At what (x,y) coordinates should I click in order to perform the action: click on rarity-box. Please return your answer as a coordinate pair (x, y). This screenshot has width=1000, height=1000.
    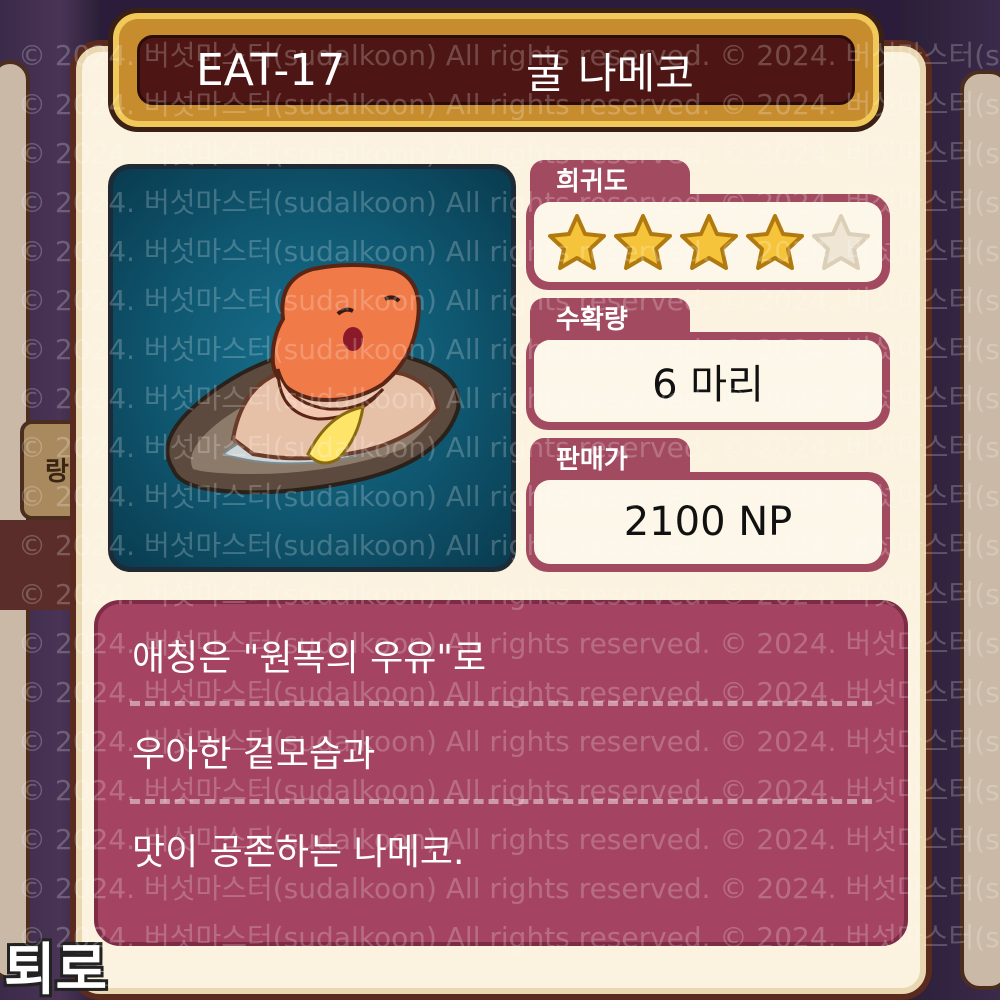
    Looking at the image, I should click on (708, 242).